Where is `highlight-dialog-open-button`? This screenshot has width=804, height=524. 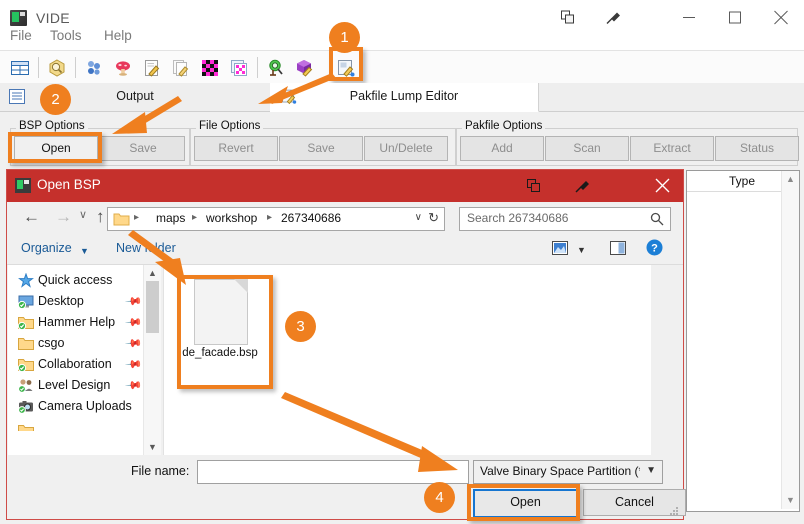
highlight-dialog-open-button is located at coordinates (523, 502).